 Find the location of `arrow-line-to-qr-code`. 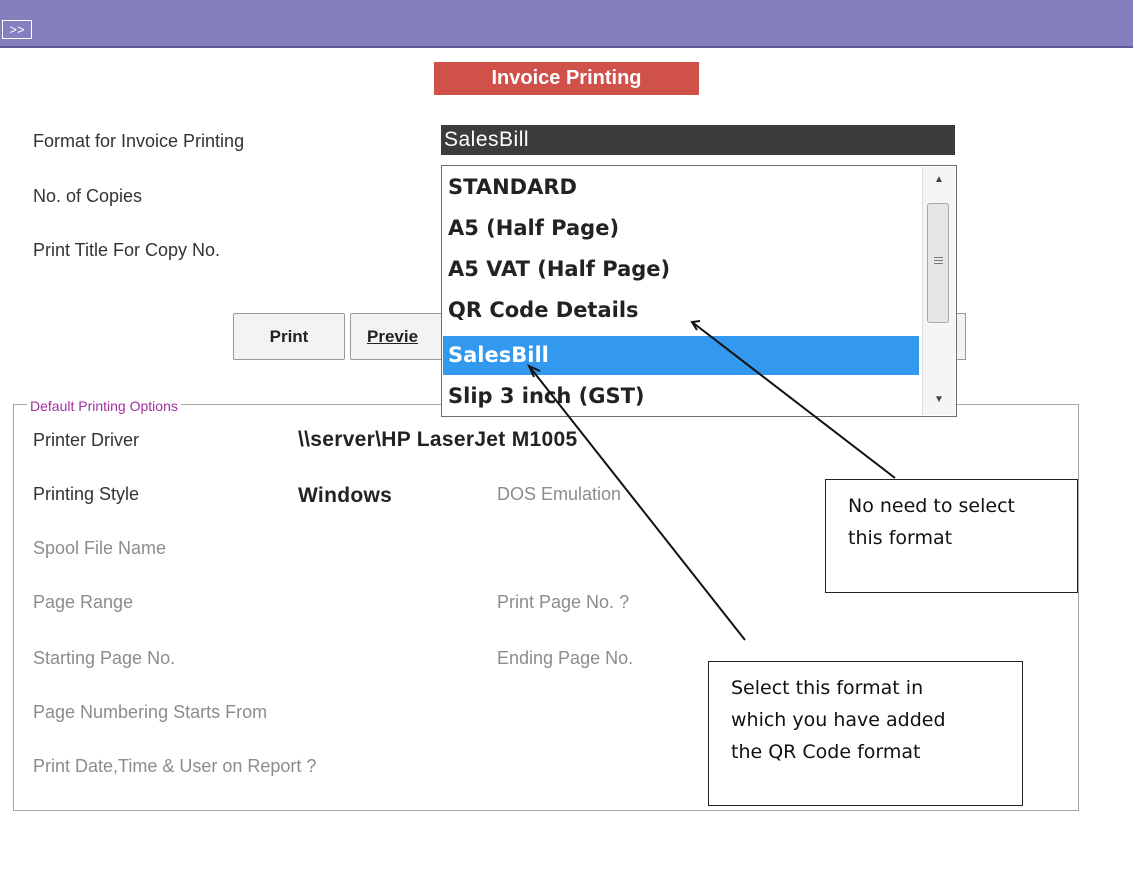

arrow-line-to-qr-code is located at coordinates (793, 400).